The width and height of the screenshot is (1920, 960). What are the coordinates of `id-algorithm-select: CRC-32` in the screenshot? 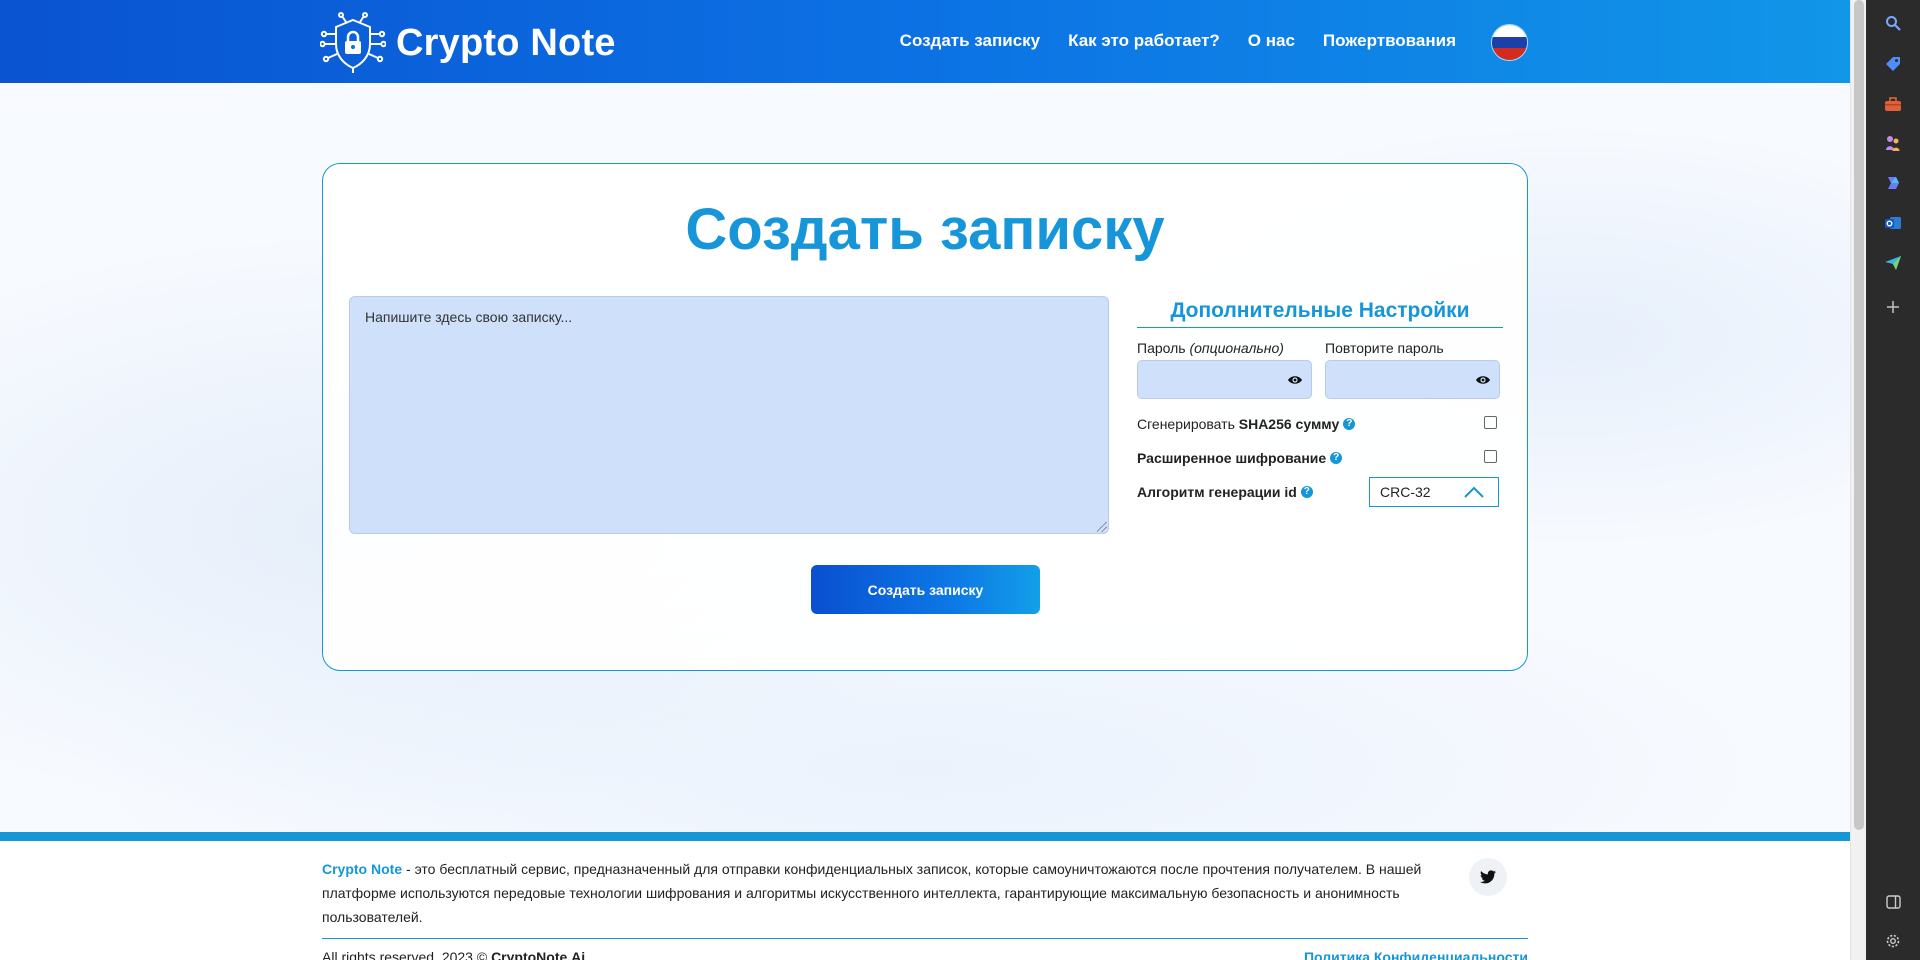 It's located at (1434, 492).